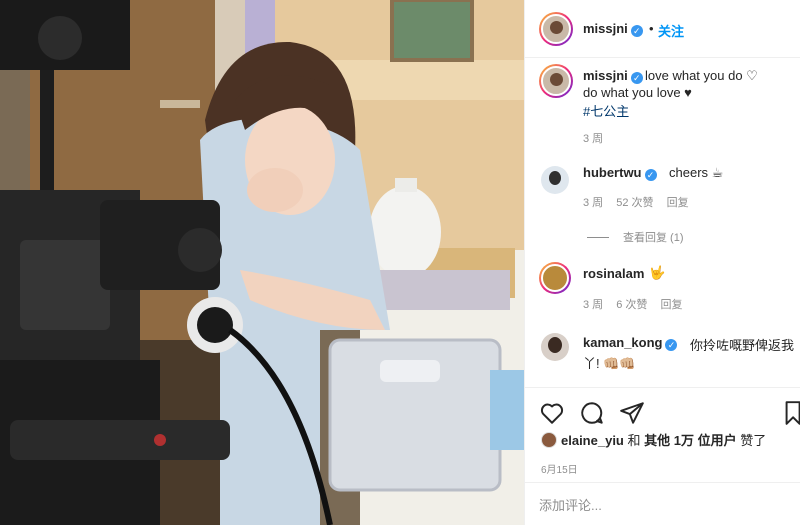 The height and width of the screenshot is (525, 800). I want to click on comment-meta: 3 周 52 次赞 回复, so click(641, 202).